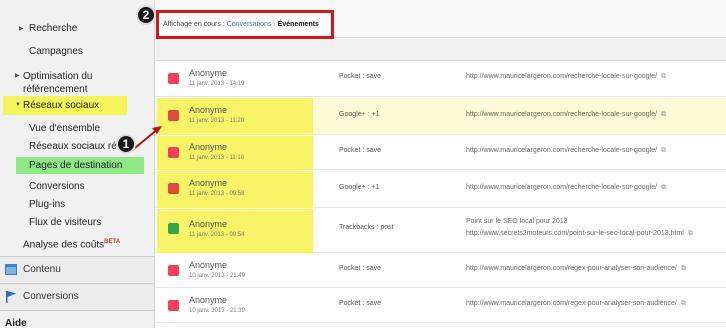 The image size is (726, 328). What do you see at coordinates (249, 24) in the screenshot?
I see `breadcrumb-link-conversations: Conversations` at bounding box center [249, 24].